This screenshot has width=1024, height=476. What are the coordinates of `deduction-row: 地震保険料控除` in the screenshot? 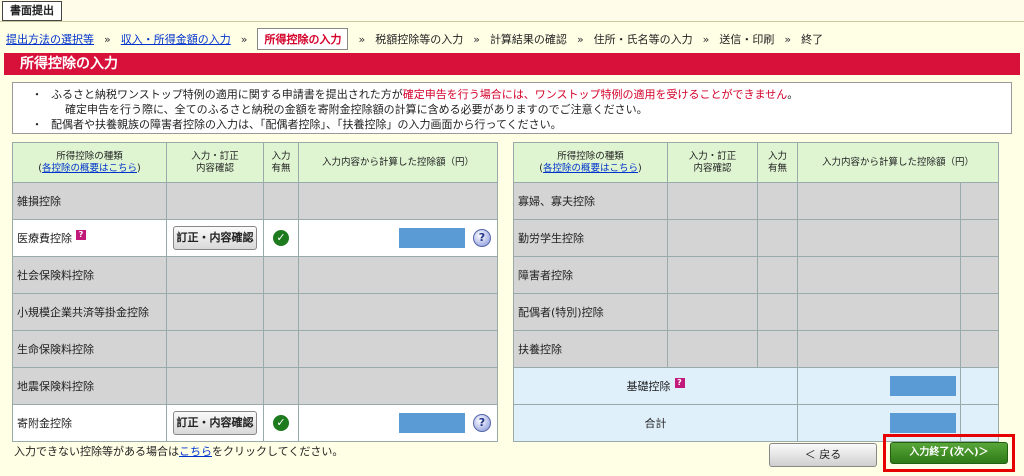 It's located at (255, 386).